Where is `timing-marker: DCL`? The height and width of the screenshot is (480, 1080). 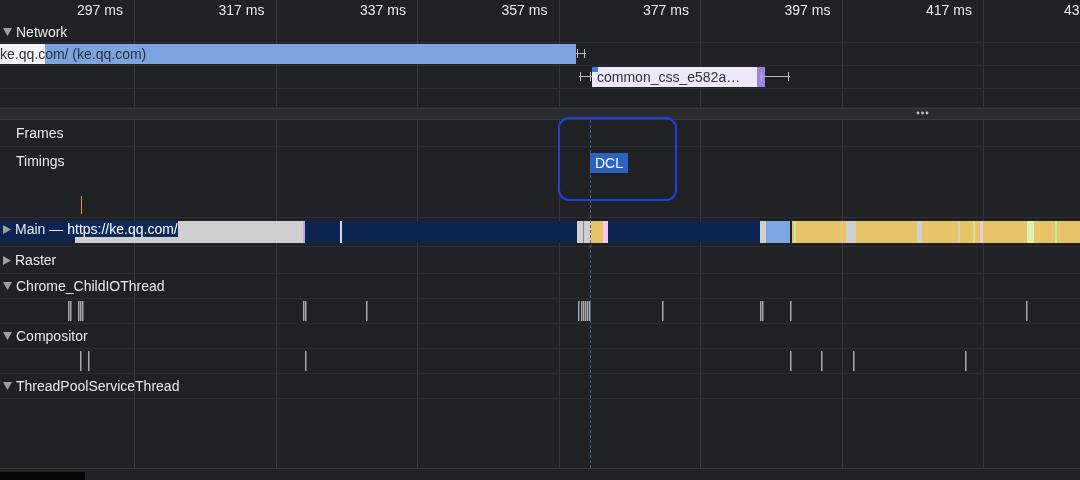
timing-marker: DCL is located at coordinates (609, 163).